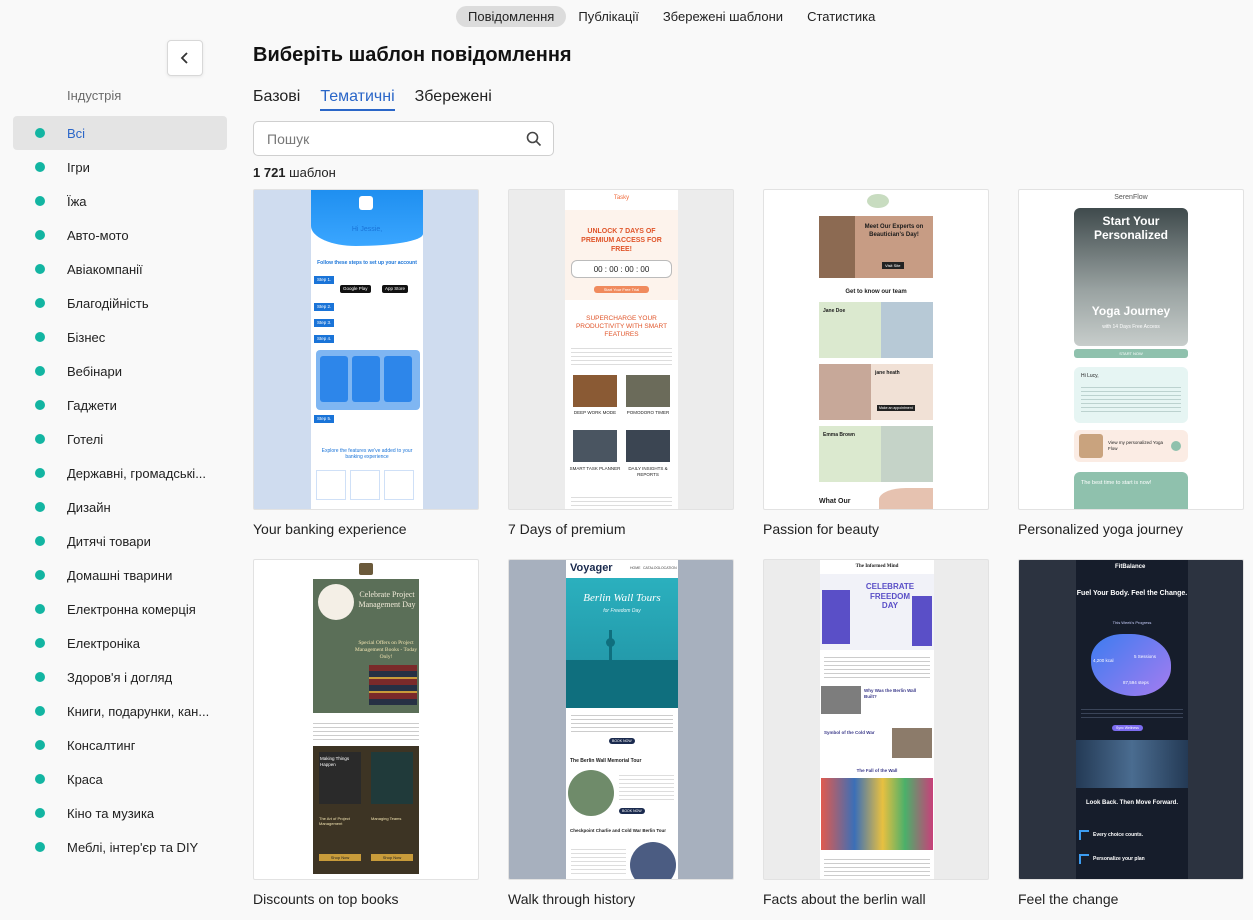 This screenshot has height=920, width=1253. What do you see at coordinates (572, 899) in the screenshot?
I see `template-title: Walk through history` at bounding box center [572, 899].